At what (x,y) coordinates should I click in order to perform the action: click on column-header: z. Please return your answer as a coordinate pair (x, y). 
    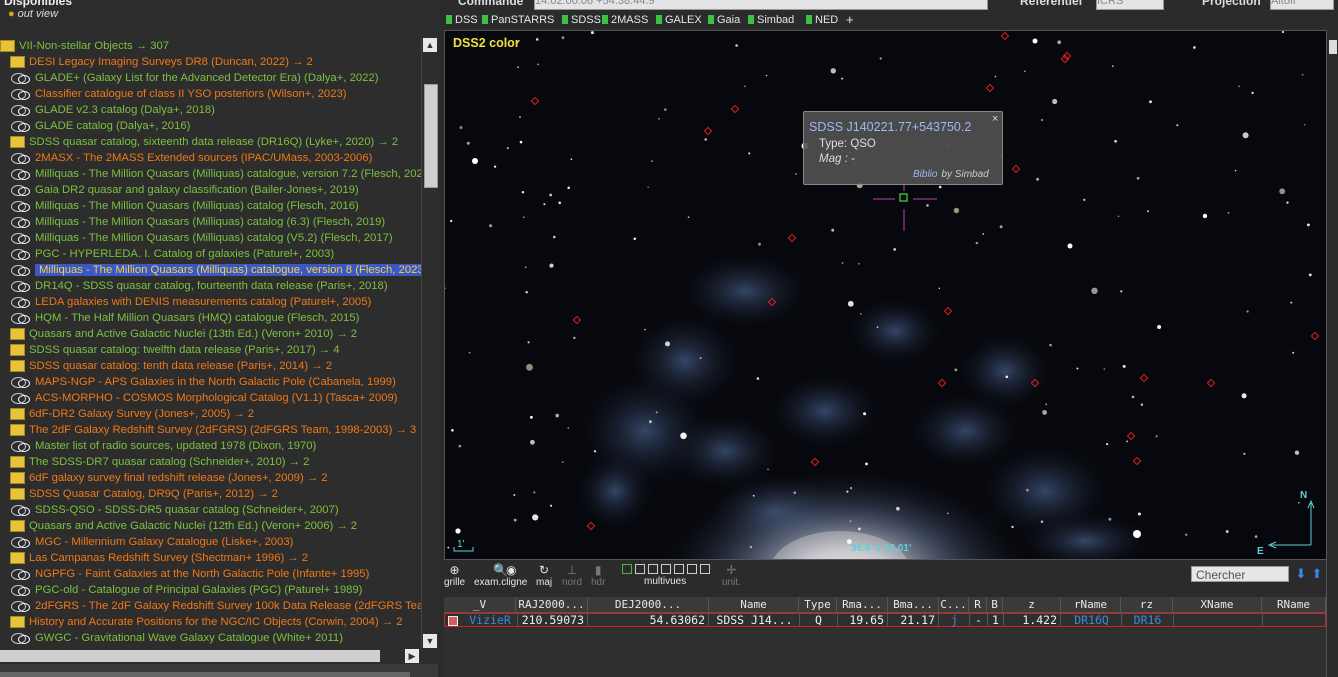
    Looking at the image, I should click on (1032, 604).